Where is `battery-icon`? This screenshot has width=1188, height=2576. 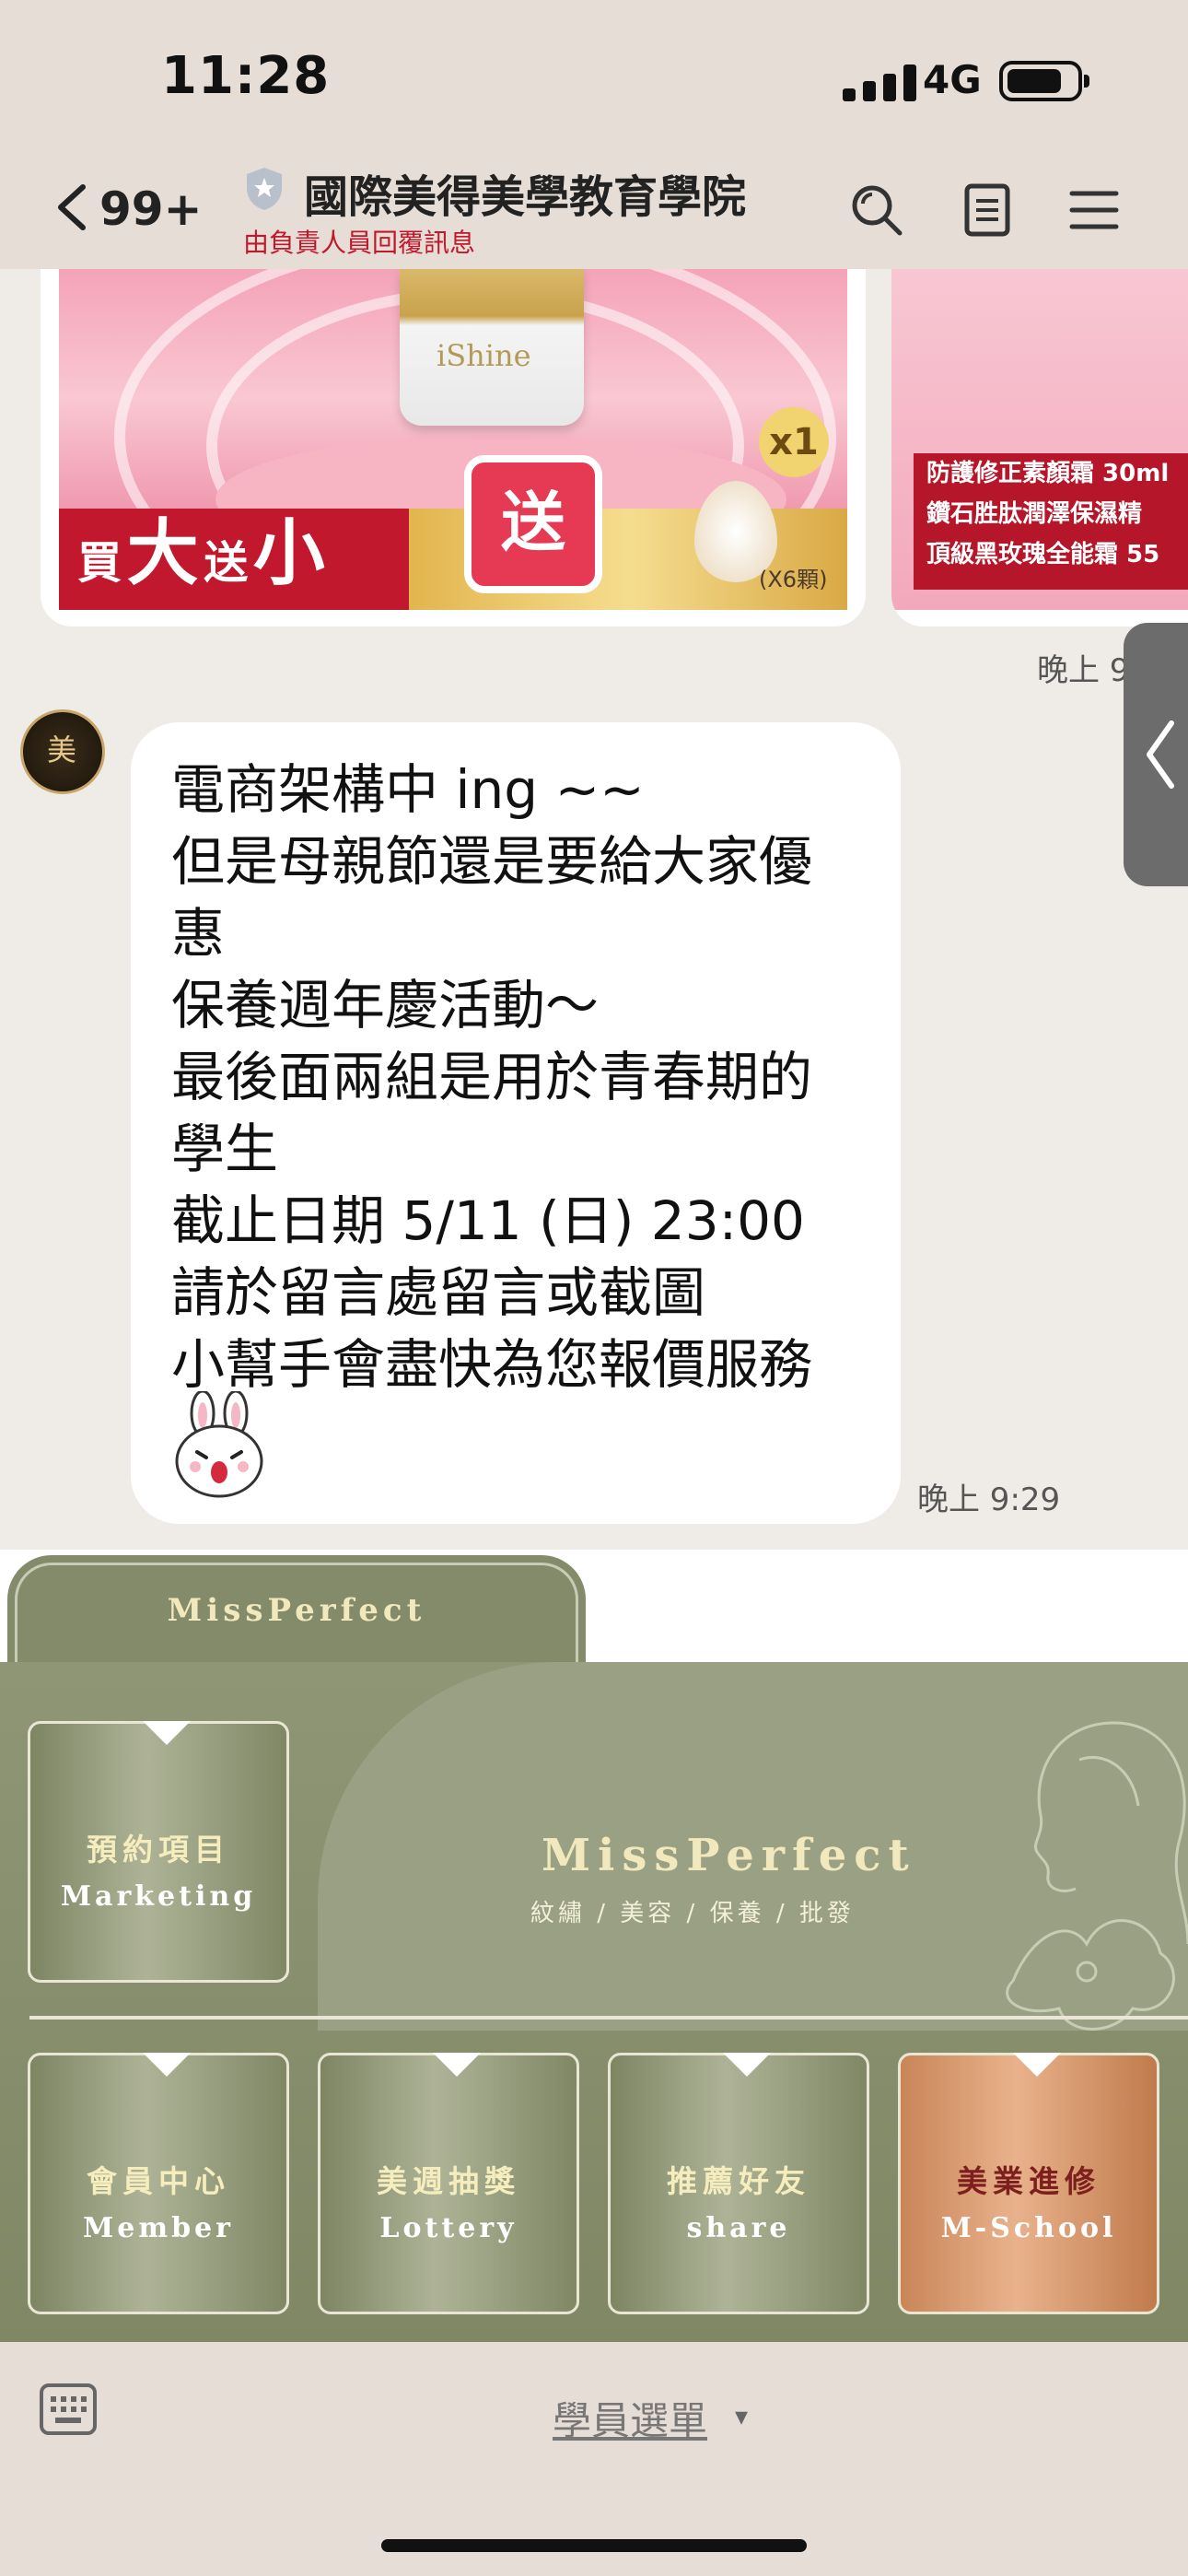 battery-icon is located at coordinates (1044, 81).